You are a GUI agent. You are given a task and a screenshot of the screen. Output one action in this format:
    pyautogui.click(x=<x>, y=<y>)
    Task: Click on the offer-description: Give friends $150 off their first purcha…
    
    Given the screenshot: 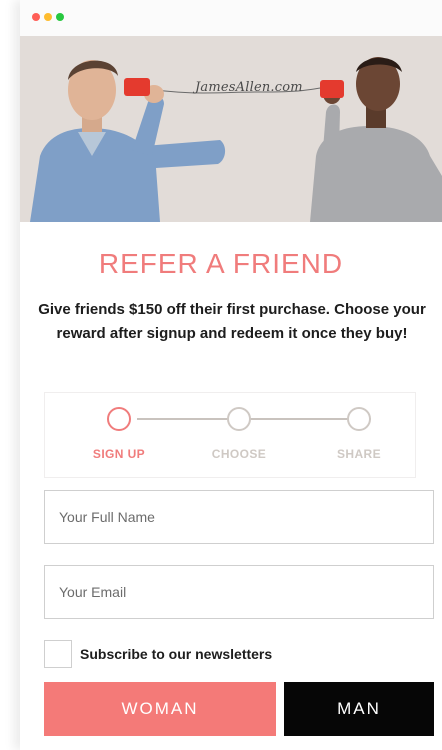 What is the action you would take?
    pyautogui.click(x=232, y=321)
    